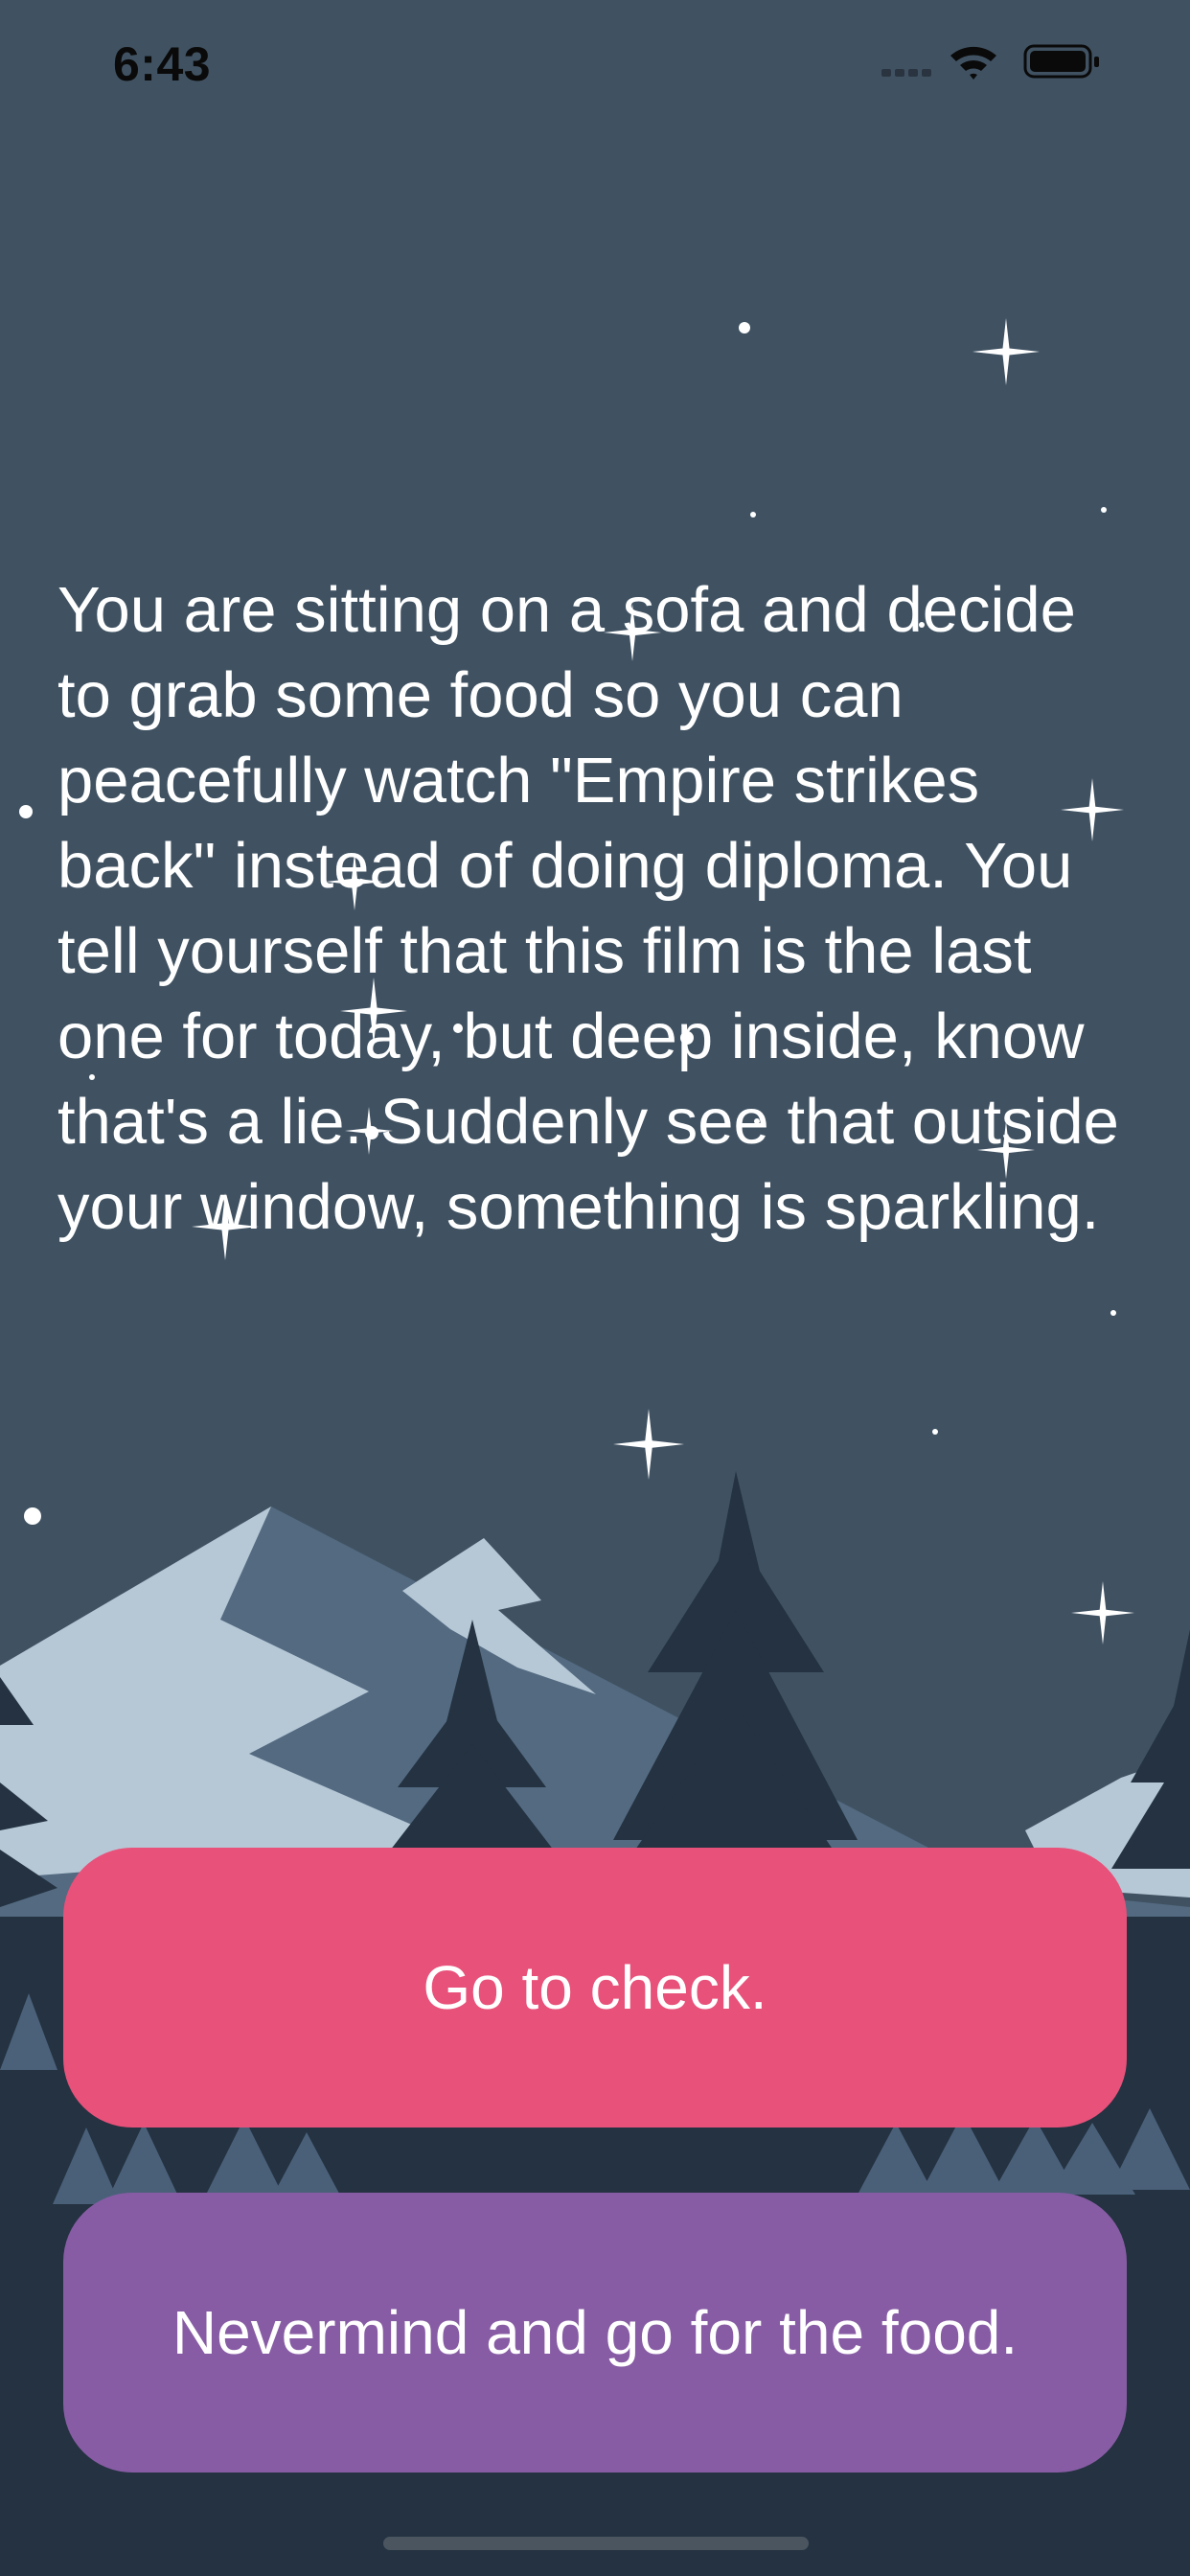 This screenshot has width=1190, height=2576. I want to click on status-icons, so click(1006, 63).